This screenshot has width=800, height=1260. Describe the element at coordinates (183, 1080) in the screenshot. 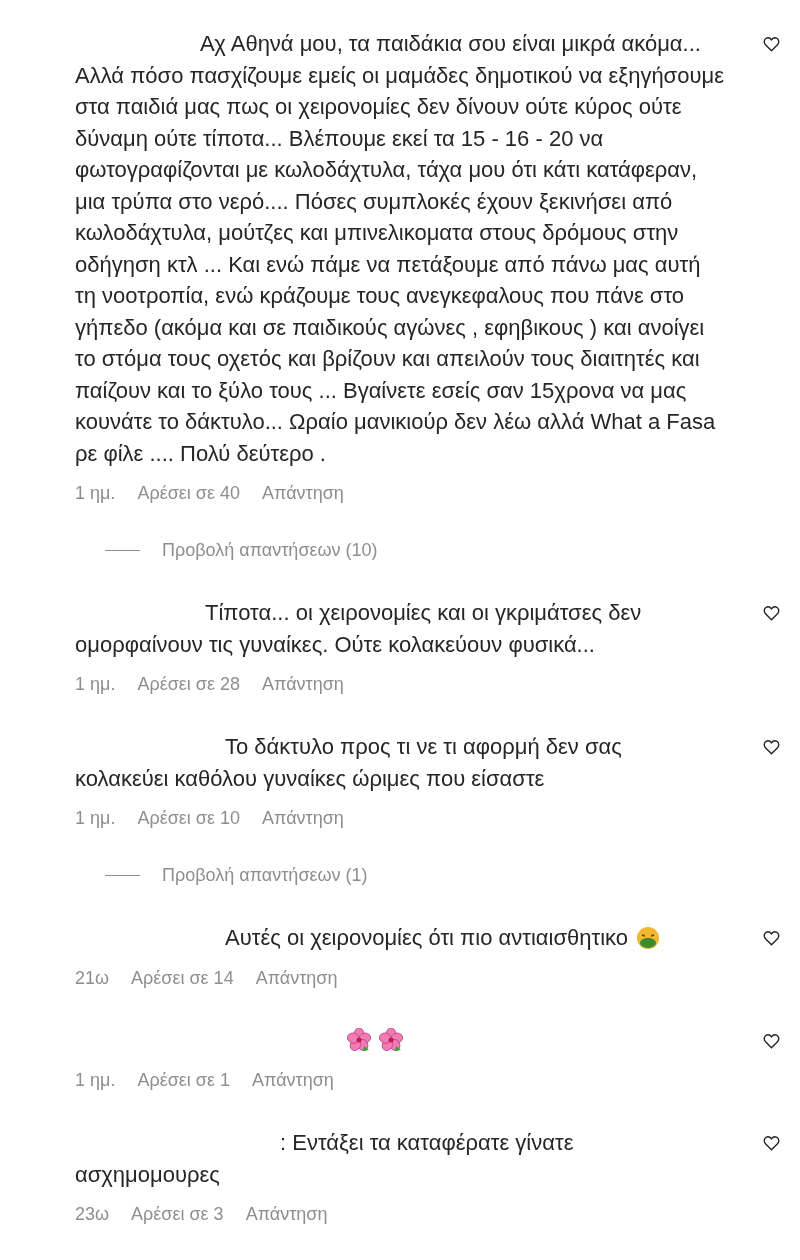

I see `likes-count: Αρέσει σε 1` at that location.